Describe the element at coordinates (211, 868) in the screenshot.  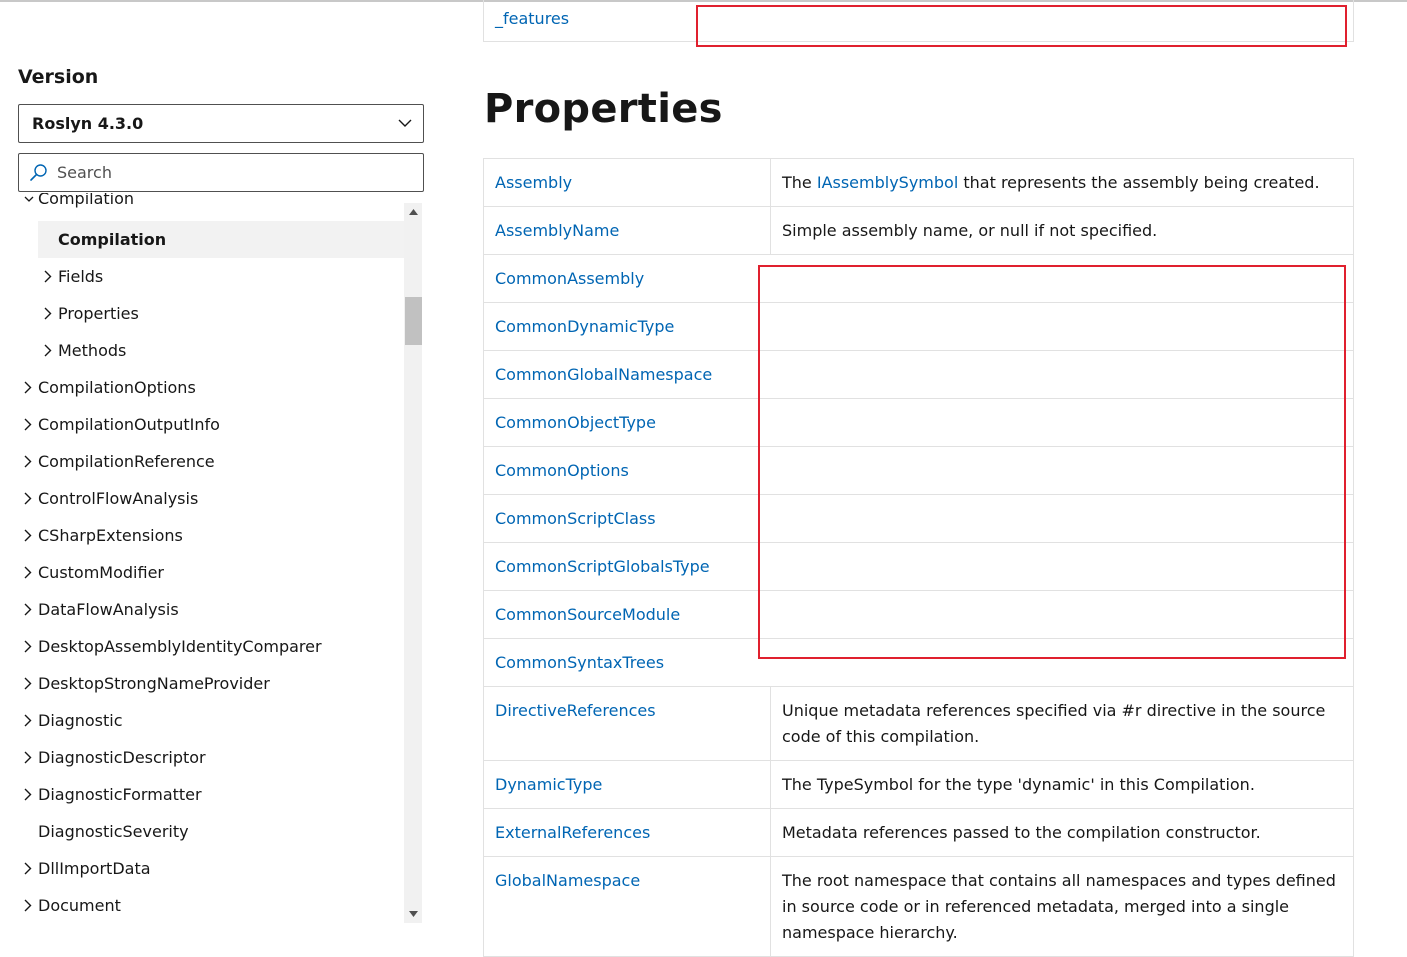
I see `toc-item-dllimportdata: DllImportData` at that location.